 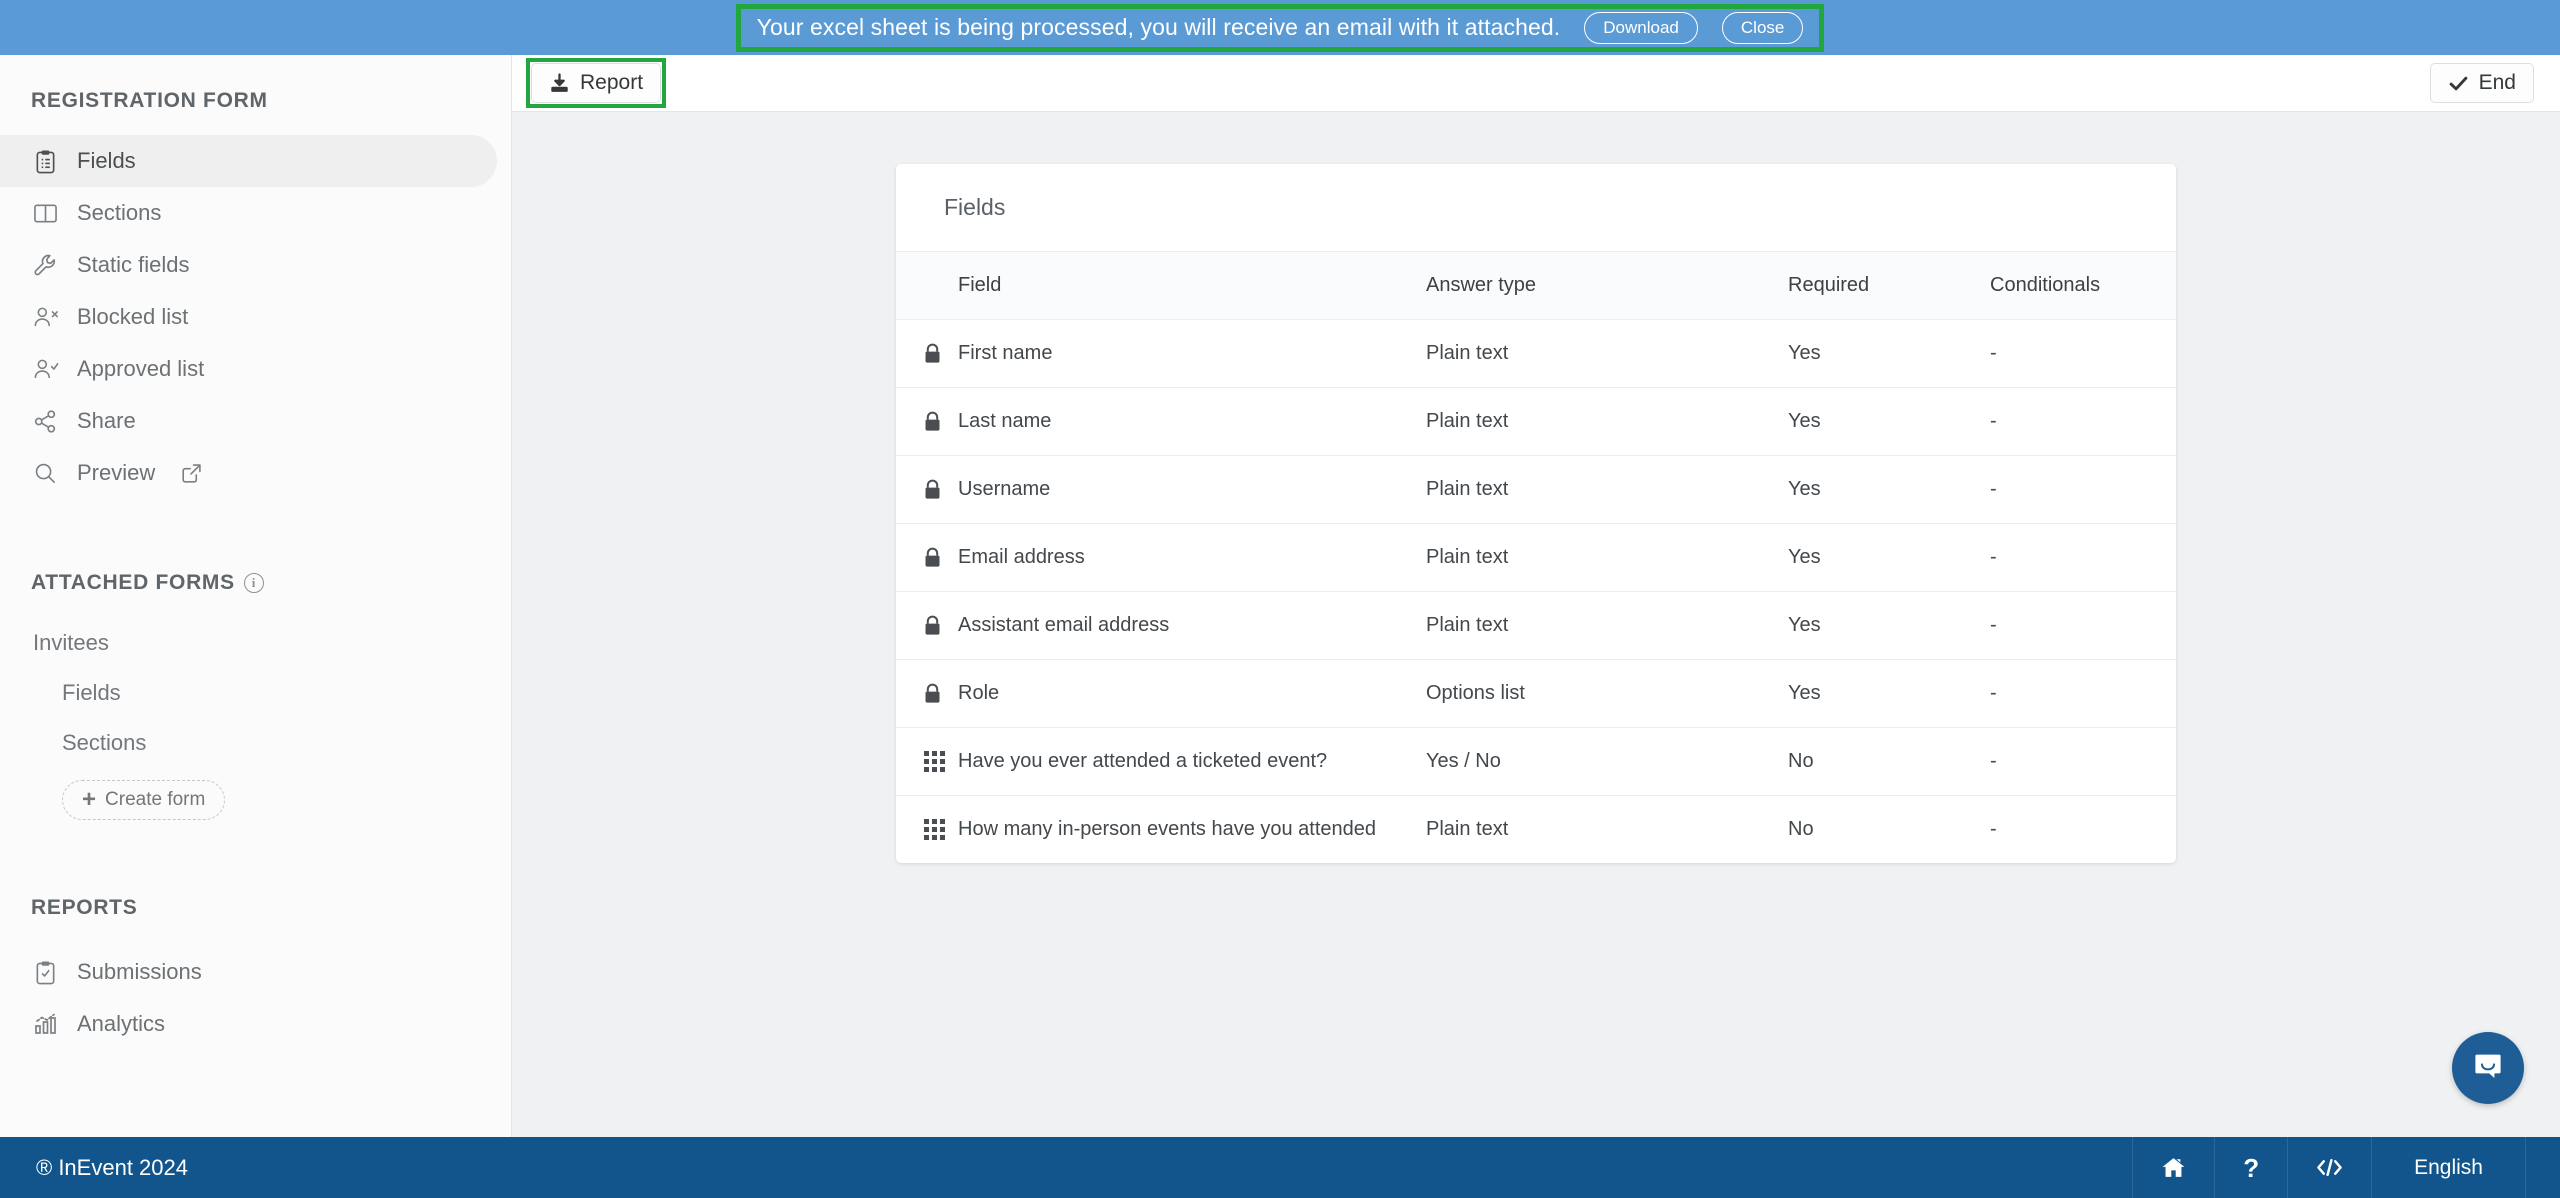 I want to click on sidebar-item-static-fields: Static fields, so click(x=255, y=265).